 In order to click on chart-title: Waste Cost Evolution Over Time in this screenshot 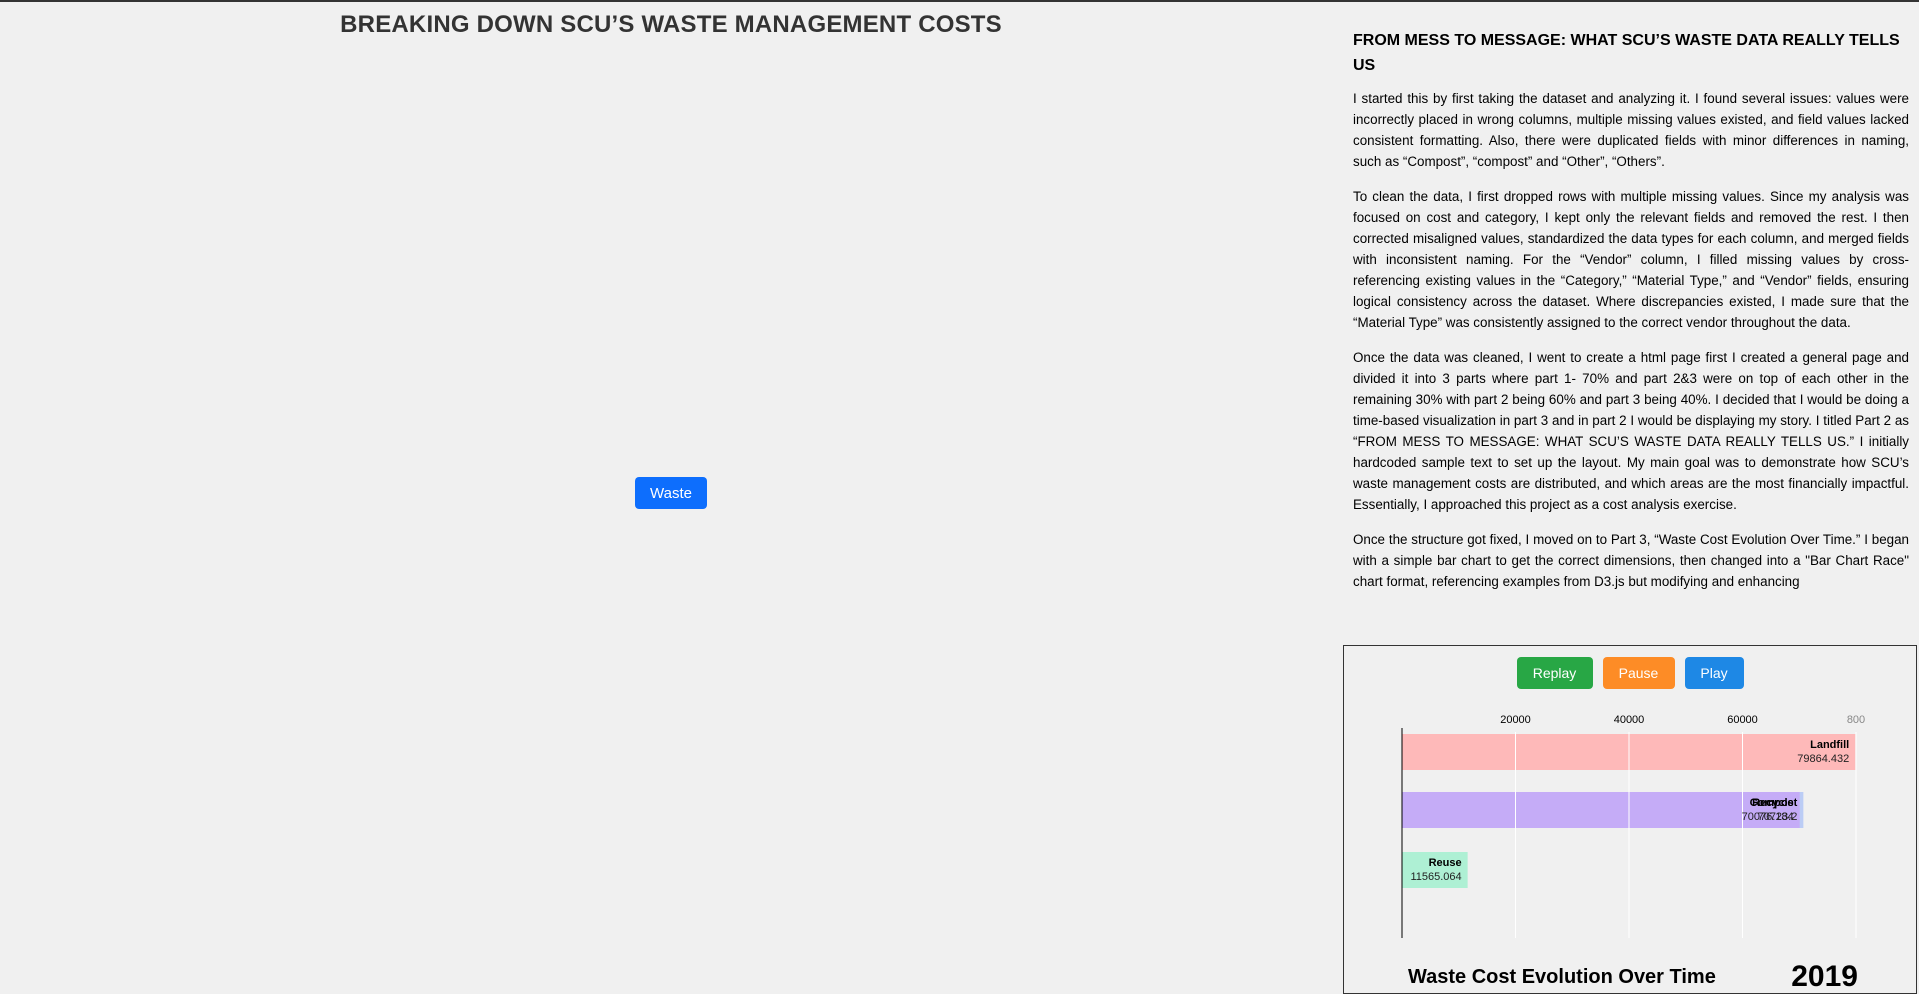, I will do `click(1562, 977)`.